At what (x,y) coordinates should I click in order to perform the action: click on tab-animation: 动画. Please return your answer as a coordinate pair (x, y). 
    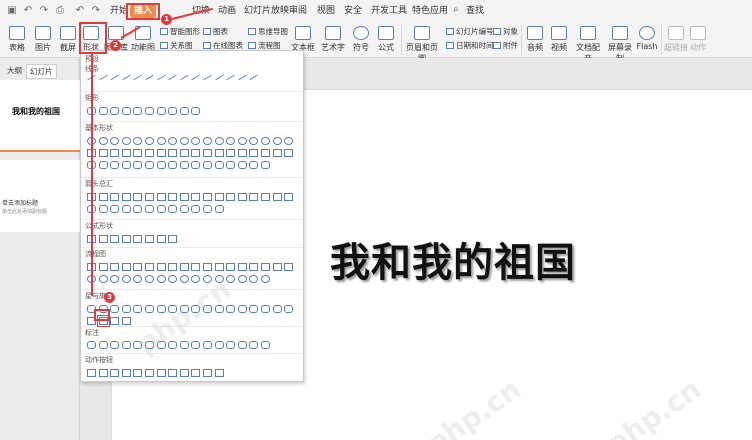
    Looking at the image, I should click on (227, 11).